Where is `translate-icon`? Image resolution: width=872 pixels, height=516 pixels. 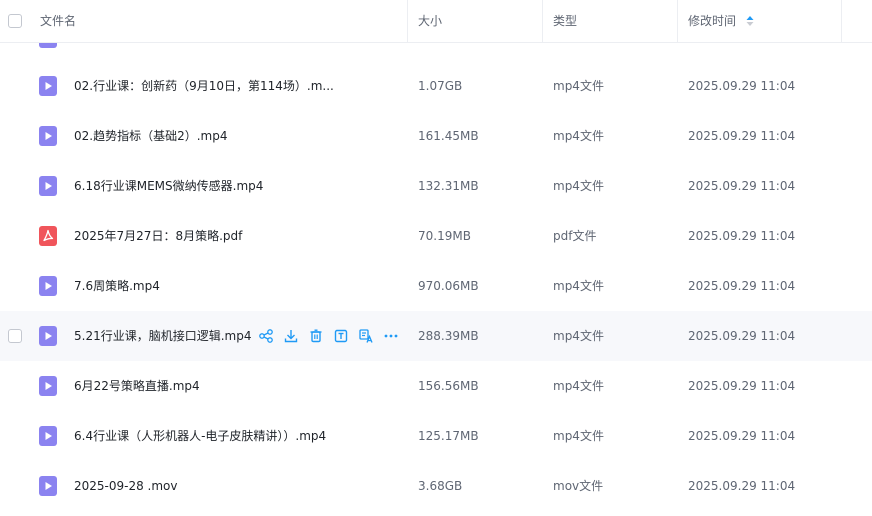 translate-icon is located at coordinates (366, 338).